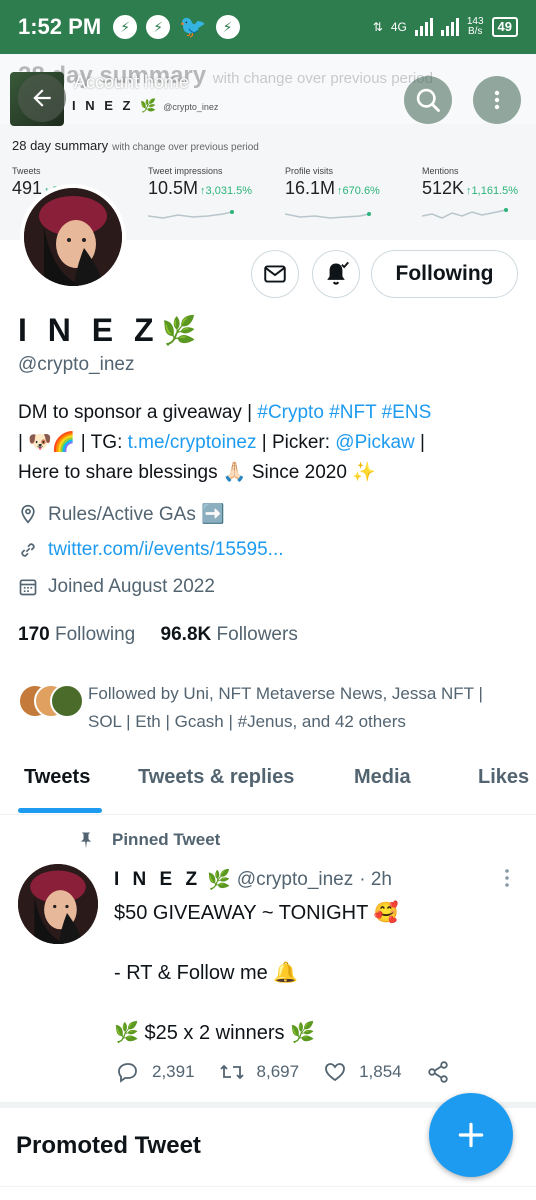 This screenshot has width=536, height=1200. What do you see at coordinates (231, 1072) in the screenshot?
I see `retweet-icon` at bounding box center [231, 1072].